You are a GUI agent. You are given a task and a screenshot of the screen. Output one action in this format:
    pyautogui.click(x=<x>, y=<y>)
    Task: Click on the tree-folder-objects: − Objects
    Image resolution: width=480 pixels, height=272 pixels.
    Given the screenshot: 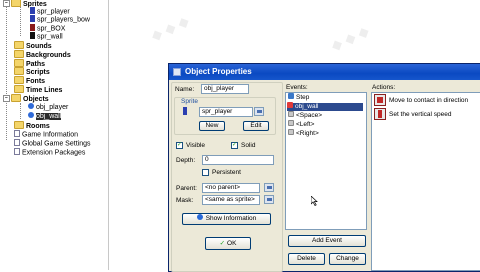 What is the action you would take?
    pyautogui.click(x=26, y=98)
    